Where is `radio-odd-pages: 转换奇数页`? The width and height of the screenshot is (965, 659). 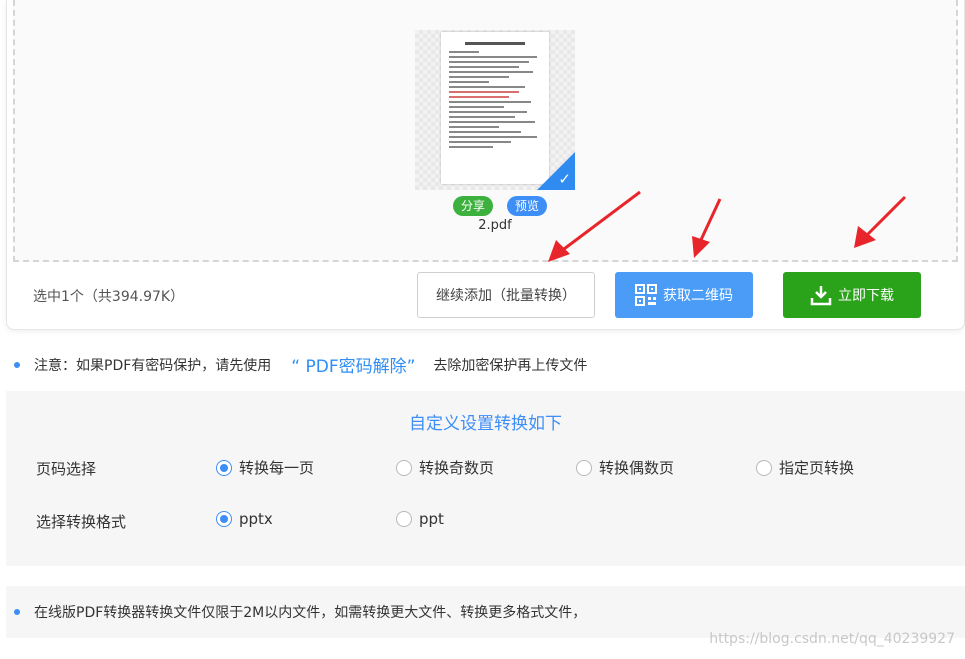 radio-odd-pages: 转换奇数页 is located at coordinates (445, 467).